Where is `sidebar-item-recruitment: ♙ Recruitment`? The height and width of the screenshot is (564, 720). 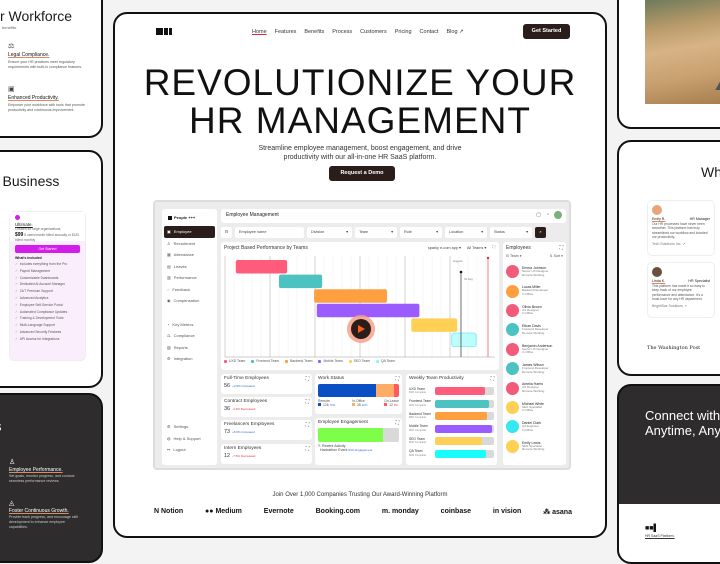
sidebar-item-recruitment: ♙ Recruitment is located at coordinates (189, 244).